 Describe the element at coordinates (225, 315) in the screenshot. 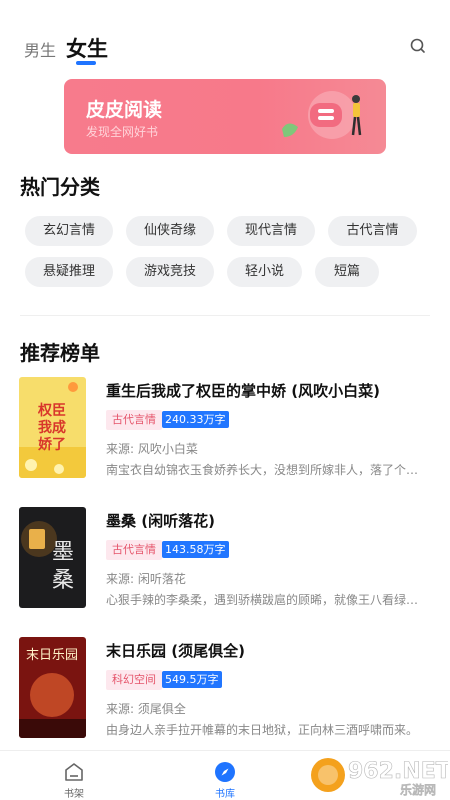

I see `section-divider` at that location.